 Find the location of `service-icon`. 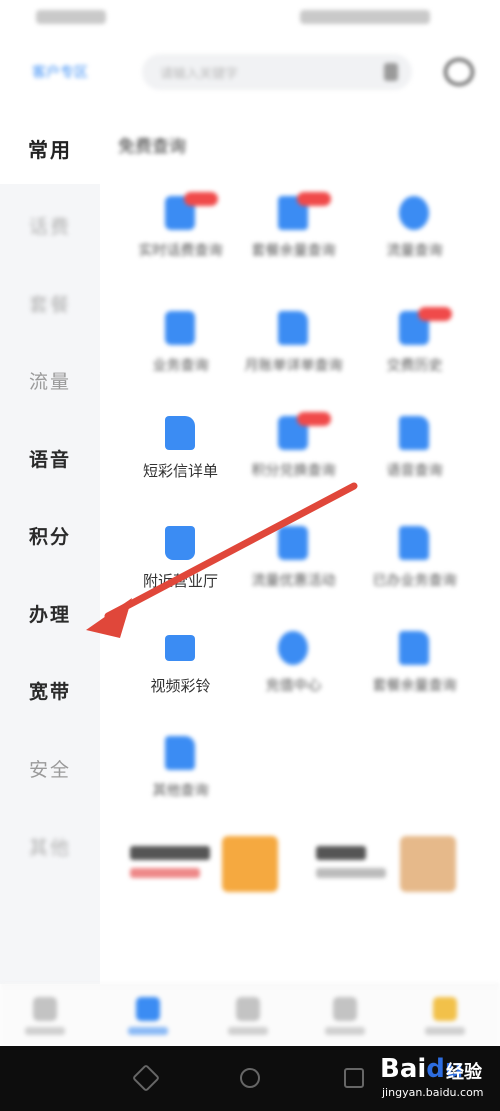

service-icon is located at coordinates (248, 1009).